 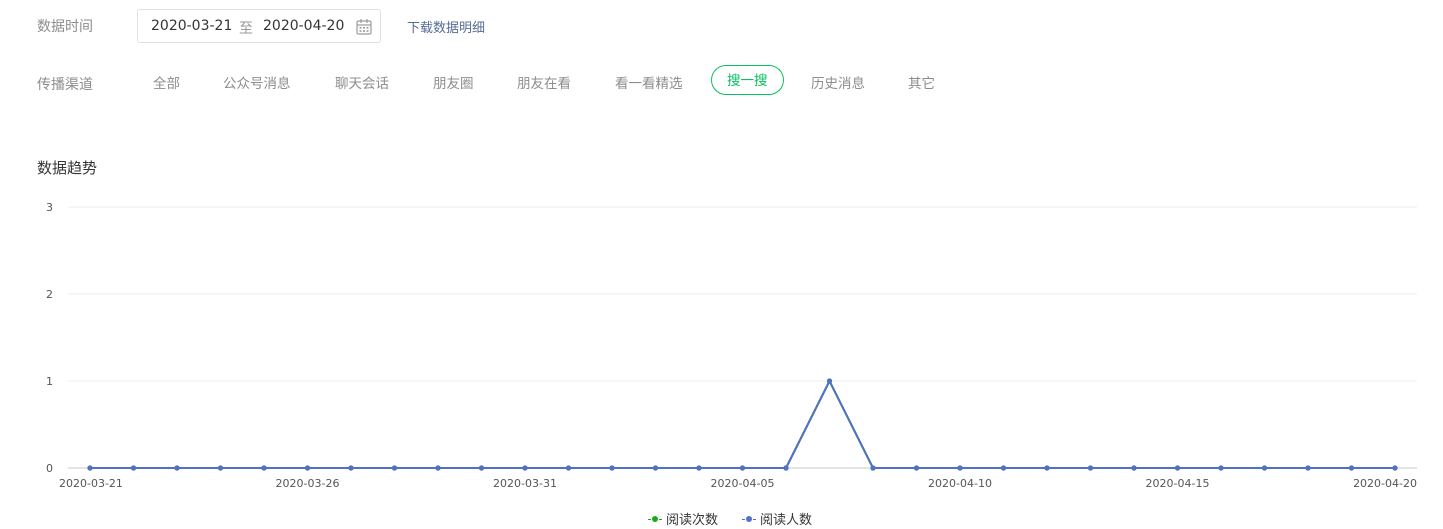 I want to click on y-tick-label: 3, so click(x=49, y=207).